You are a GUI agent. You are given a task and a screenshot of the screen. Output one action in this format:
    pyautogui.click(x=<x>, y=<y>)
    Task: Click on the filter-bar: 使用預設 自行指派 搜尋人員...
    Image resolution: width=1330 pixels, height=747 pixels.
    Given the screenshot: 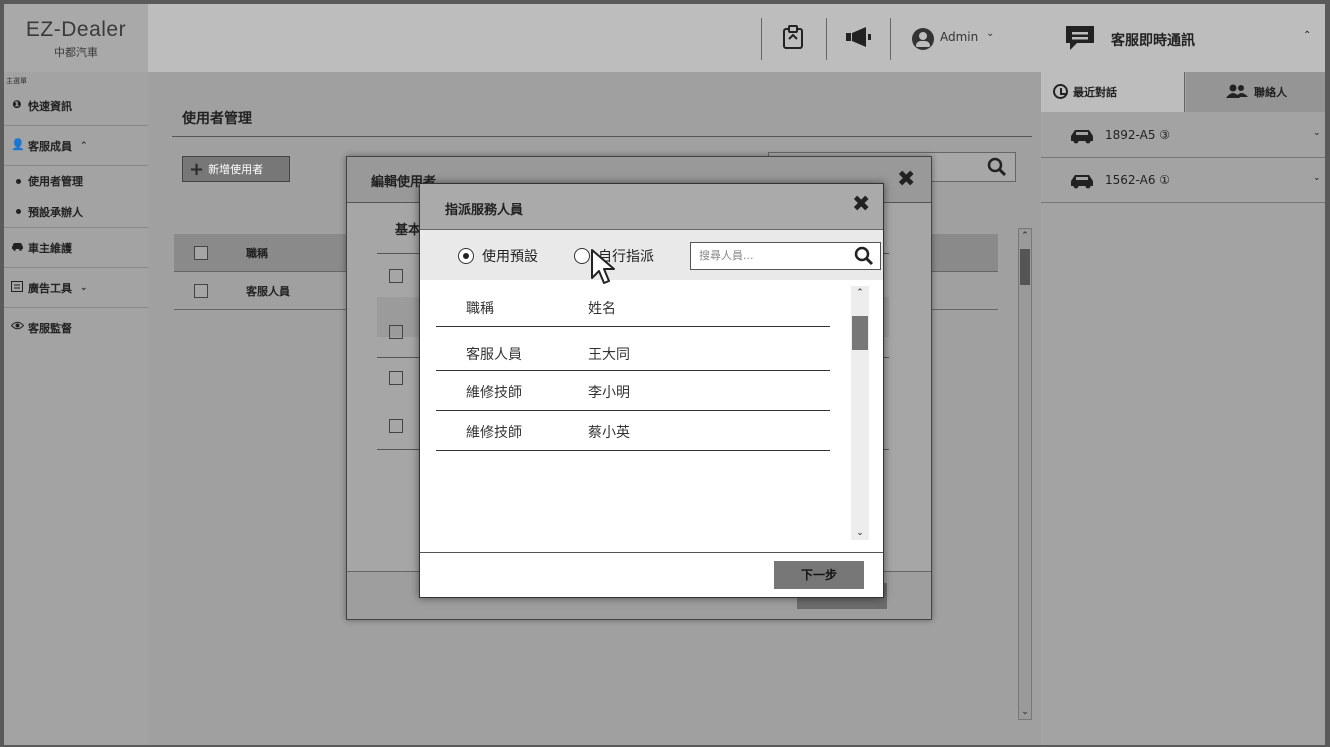 What is the action you would take?
    pyautogui.click(x=651, y=255)
    